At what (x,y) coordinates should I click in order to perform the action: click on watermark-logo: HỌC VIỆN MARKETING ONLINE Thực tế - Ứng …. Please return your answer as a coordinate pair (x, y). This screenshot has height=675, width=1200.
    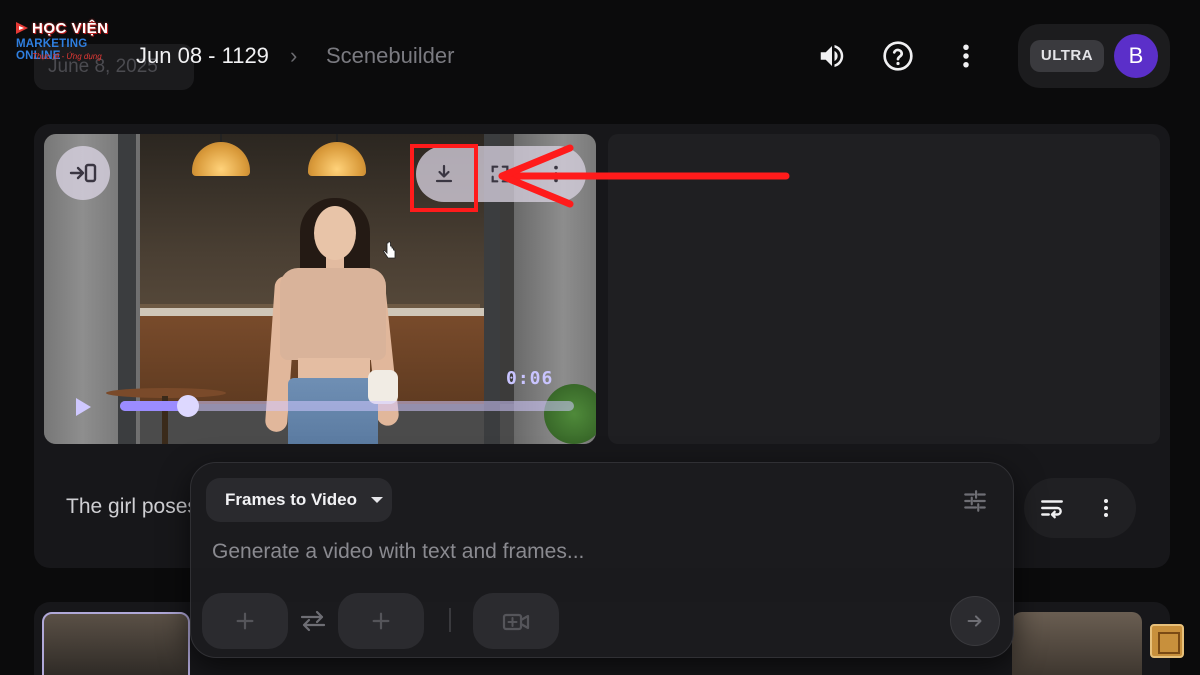
    Looking at the image, I should click on (73, 42).